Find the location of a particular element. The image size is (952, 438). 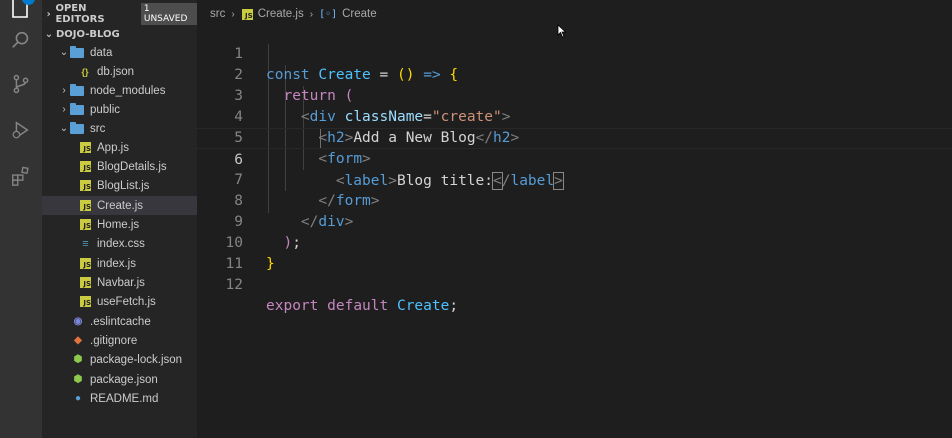

breadcrumb-symbol: Create is located at coordinates (359, 14).